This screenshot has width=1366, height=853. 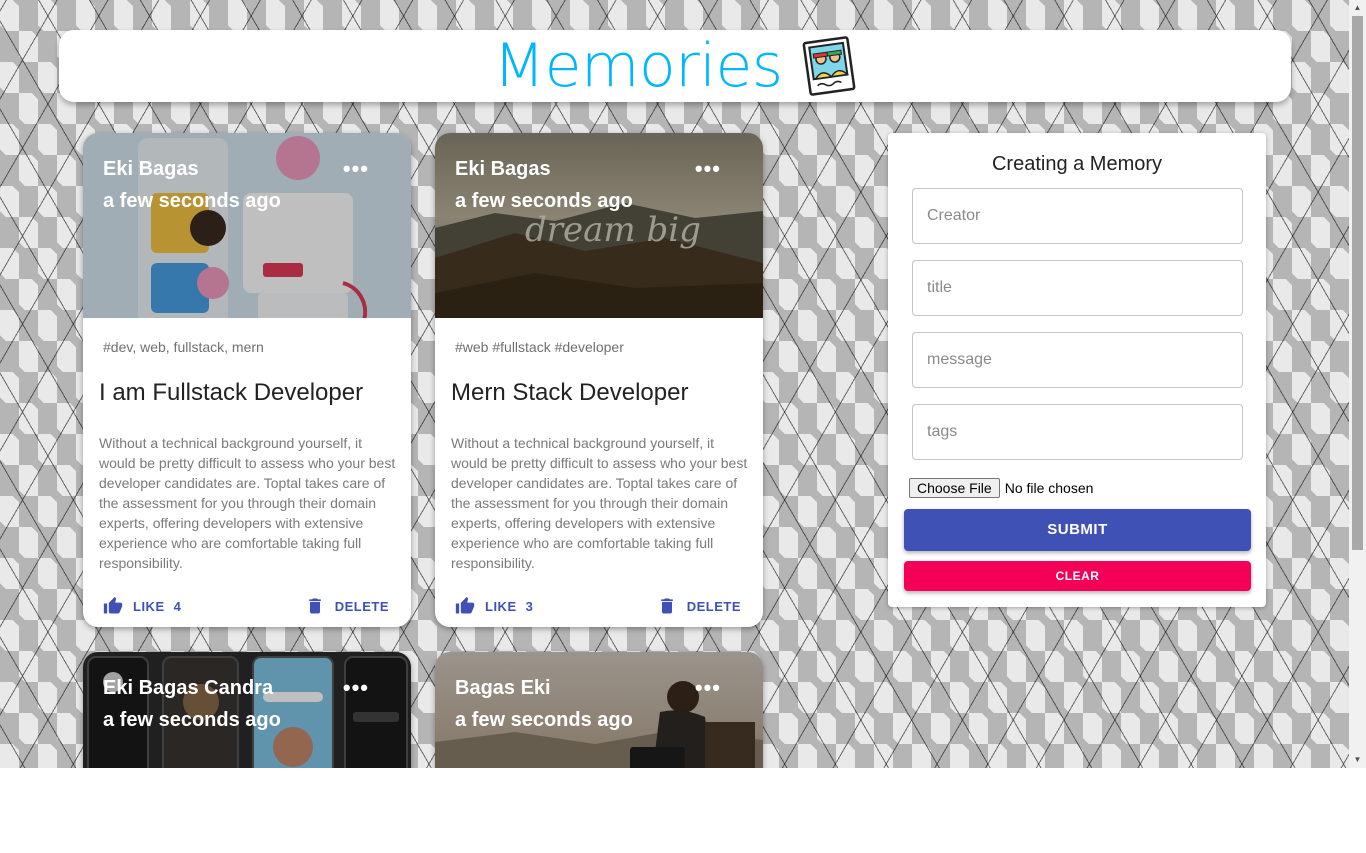 I want to click on like-count: 3, so click(x=529, y=606).